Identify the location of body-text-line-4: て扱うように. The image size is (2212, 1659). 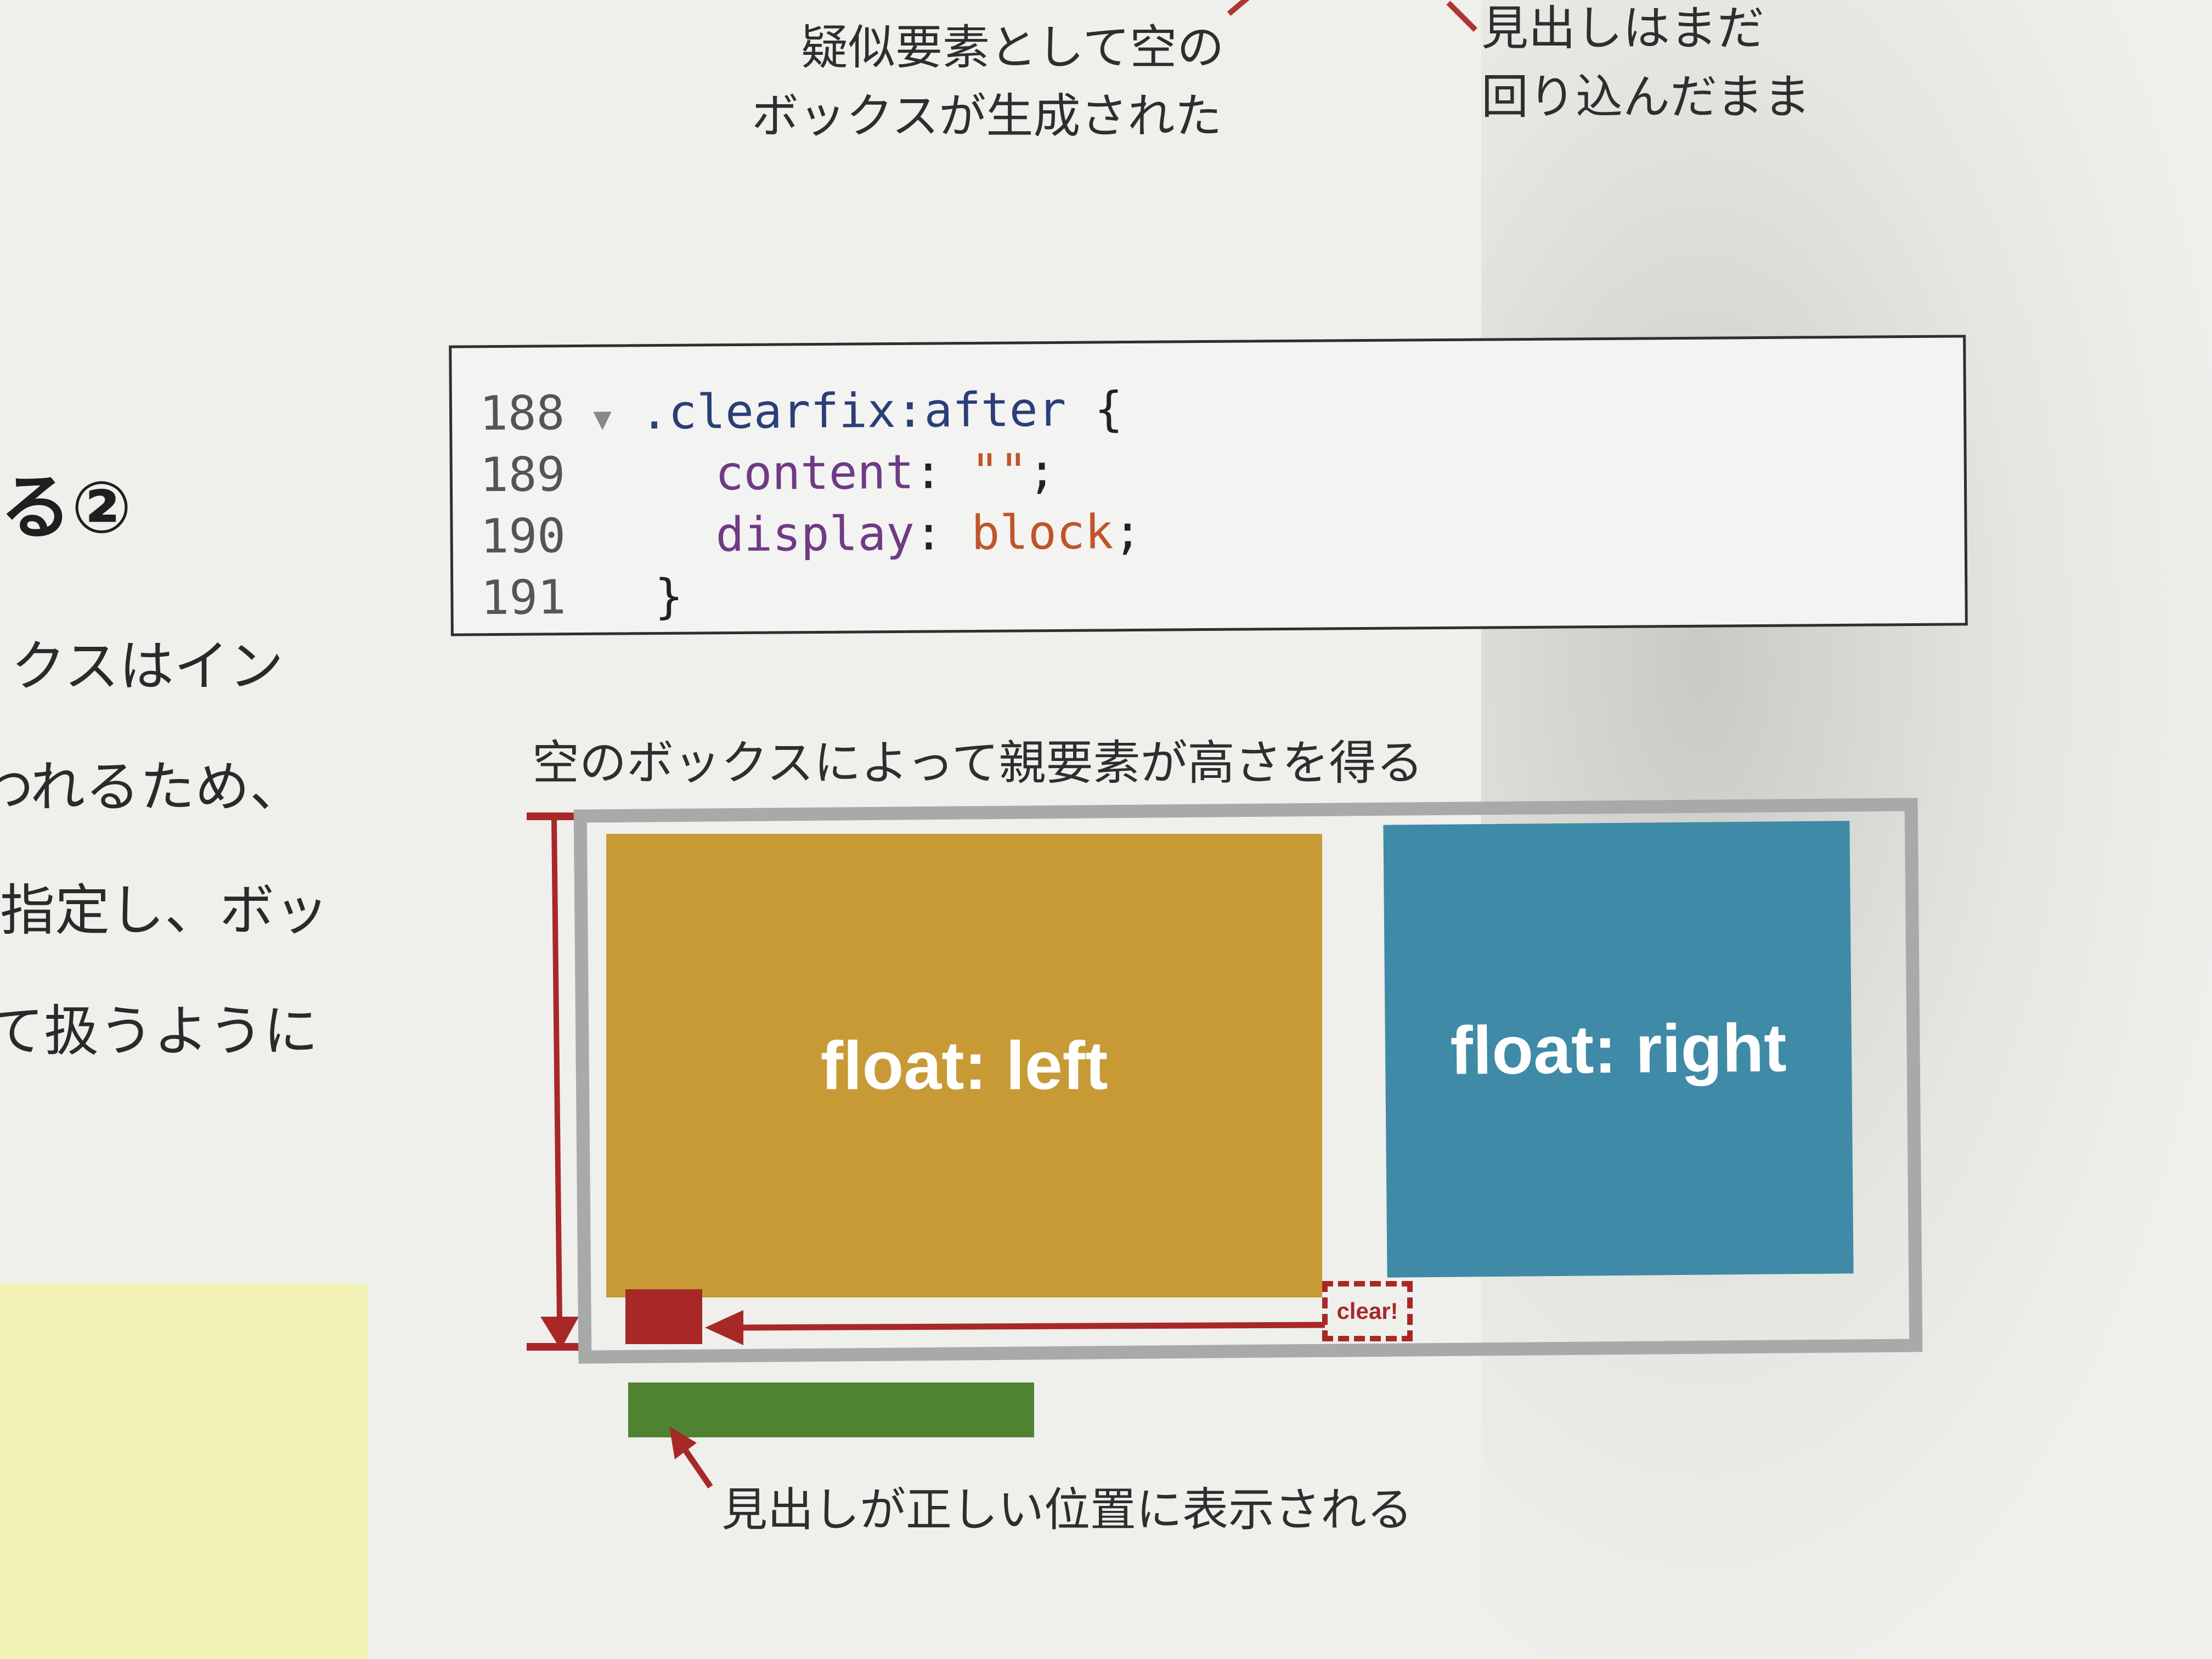
(159, 1031).